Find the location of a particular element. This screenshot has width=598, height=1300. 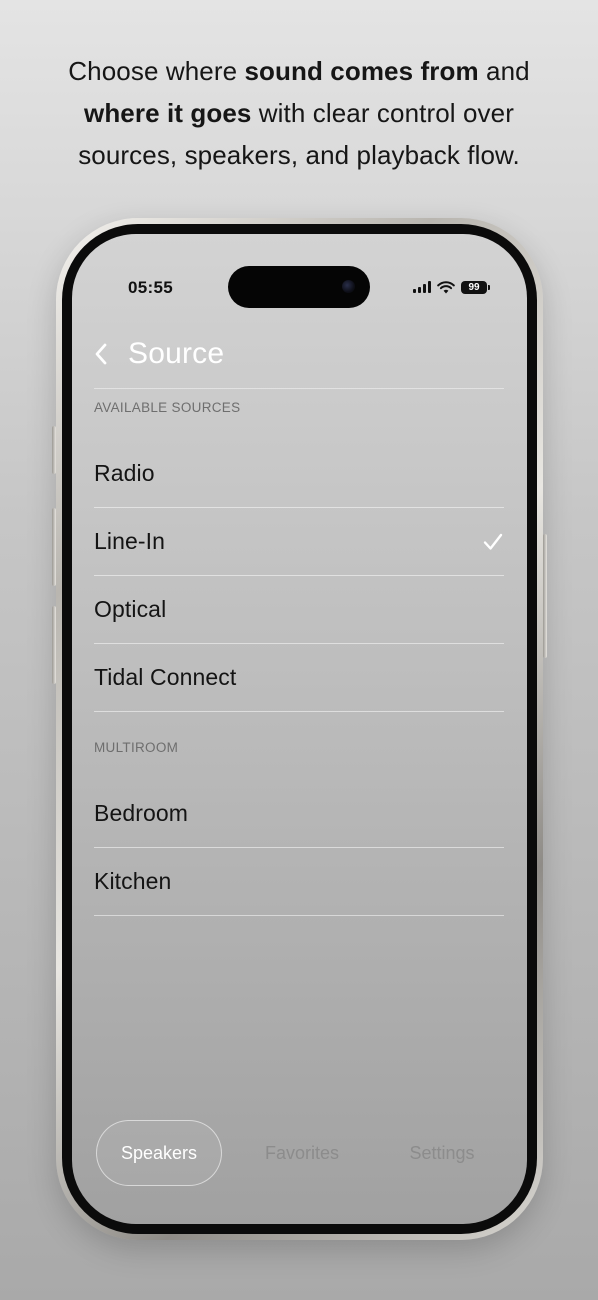

list-item-label: Optical is located at coordinates (130, 609).